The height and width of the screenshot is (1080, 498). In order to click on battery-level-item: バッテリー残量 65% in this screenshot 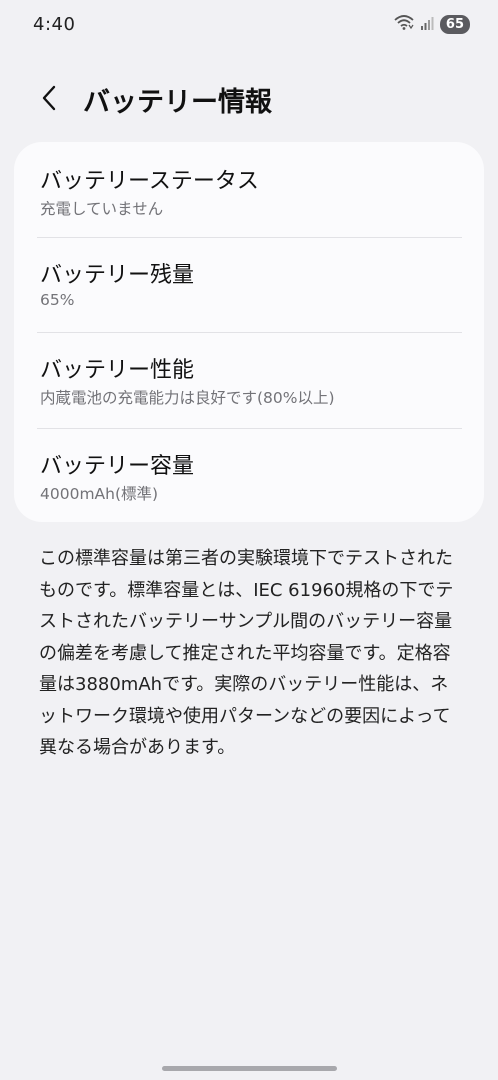, I will do `click(249, 285)`.